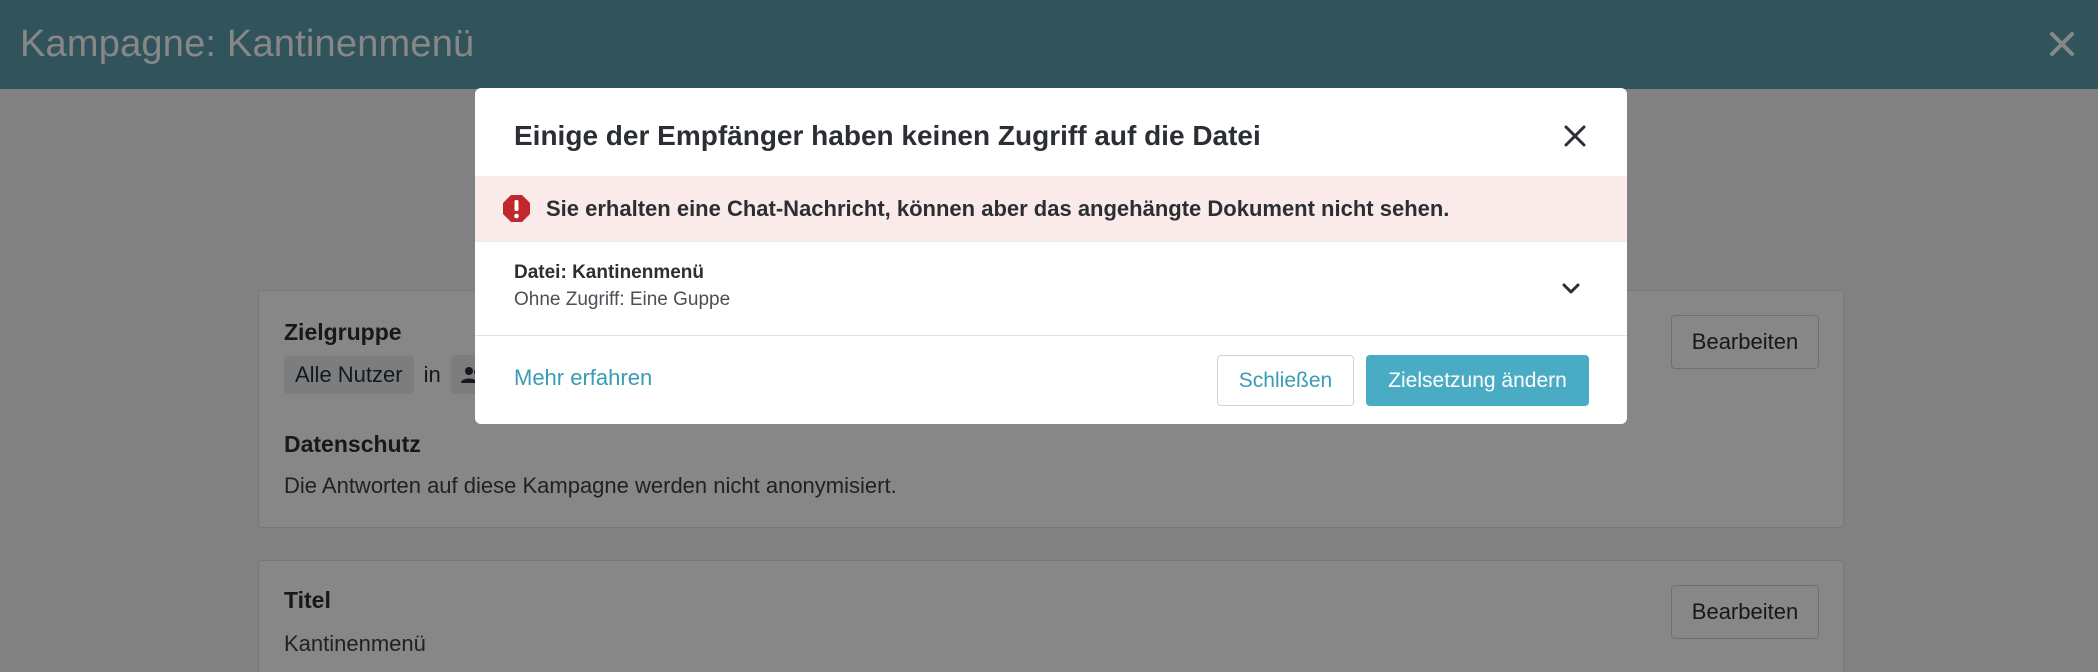 The image size is (2098, 672). What do you see at coordinates (609, 272) in the screenshot?
I see `file-name: Datei: Kantinenmenü` at bounding box center [609, 272].